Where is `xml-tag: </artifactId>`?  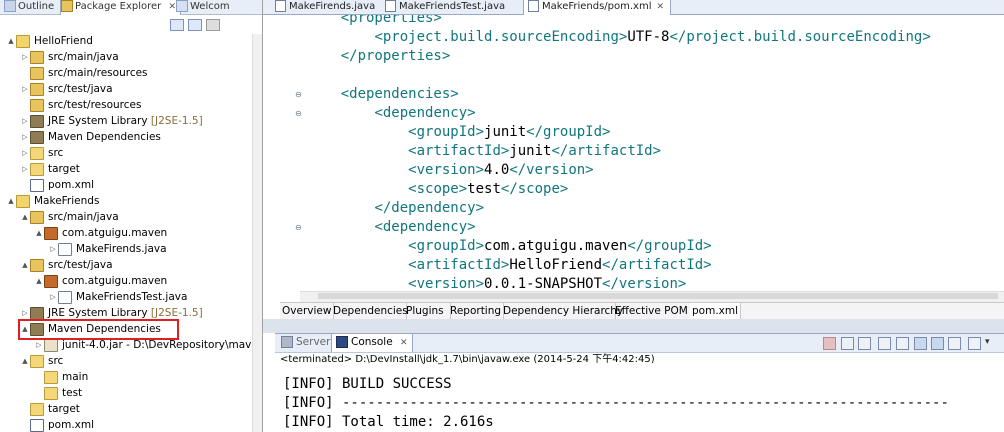
xml-tag: </artifactId> is located at coordinates (606, 151).